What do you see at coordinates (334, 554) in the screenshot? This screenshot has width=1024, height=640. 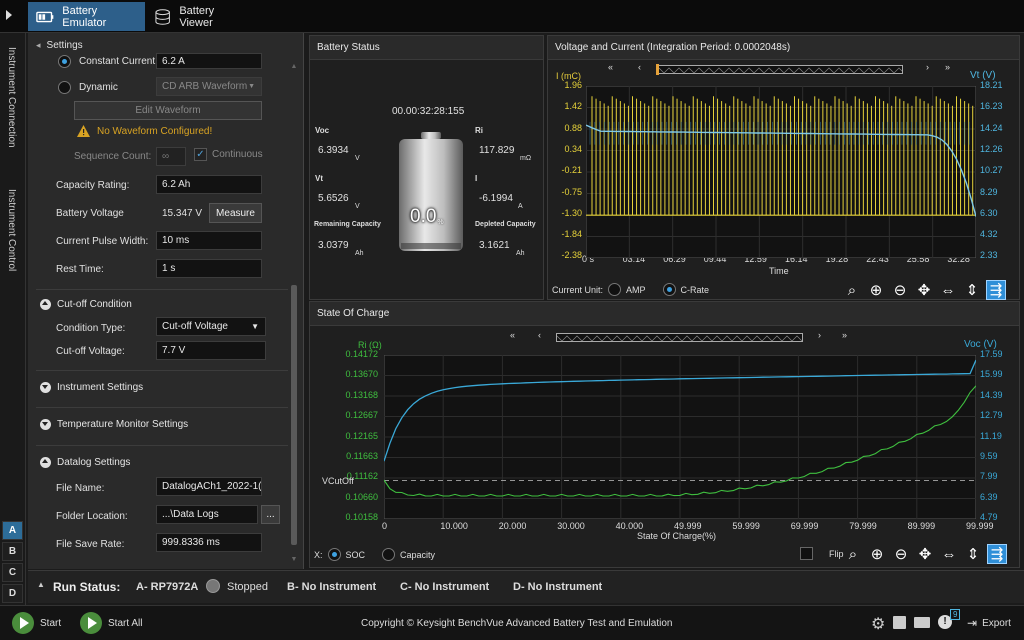 I see `soc-radio` at bounding box center [334, 554].